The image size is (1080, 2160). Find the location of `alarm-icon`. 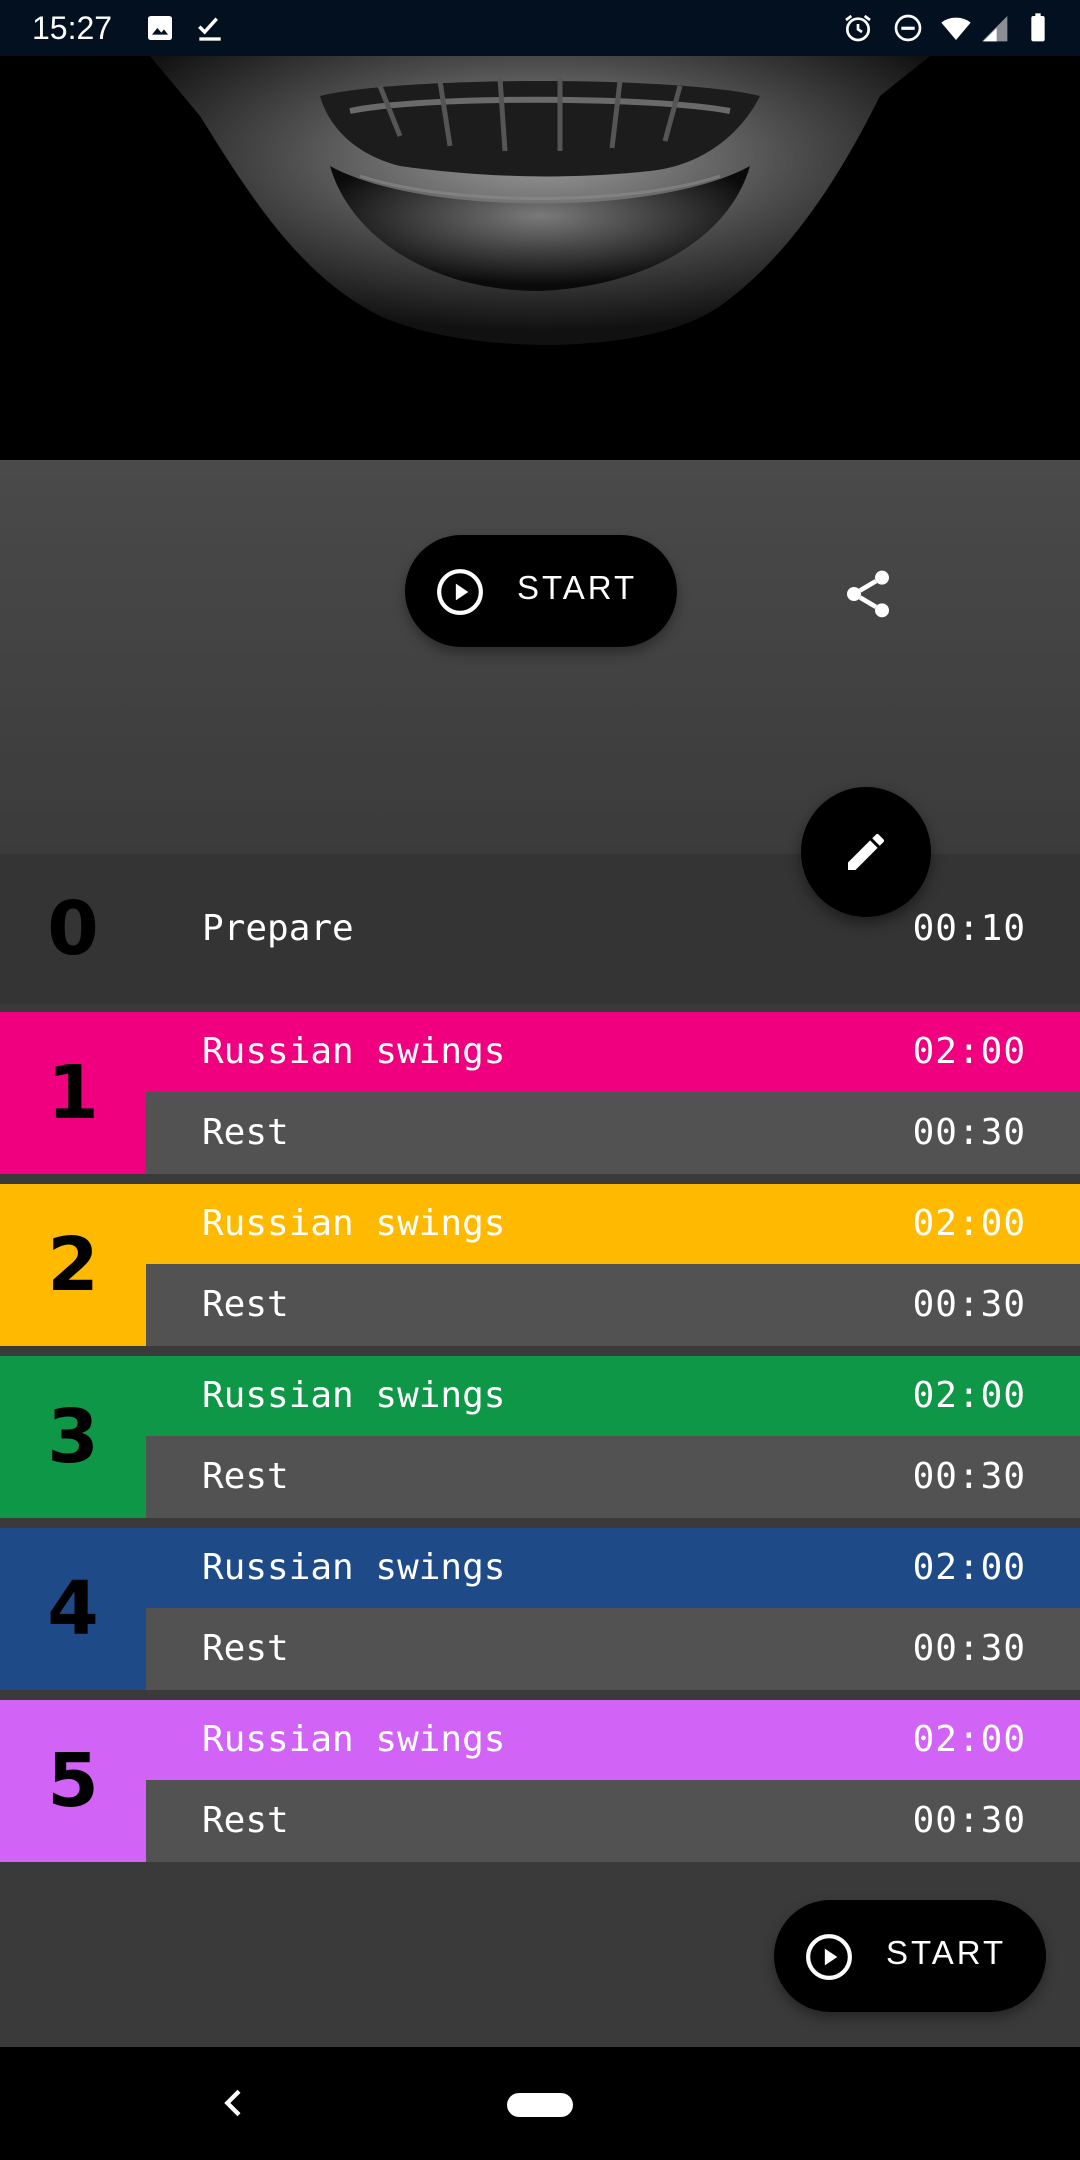

alarm-icon is located at coordinates (858, 28).